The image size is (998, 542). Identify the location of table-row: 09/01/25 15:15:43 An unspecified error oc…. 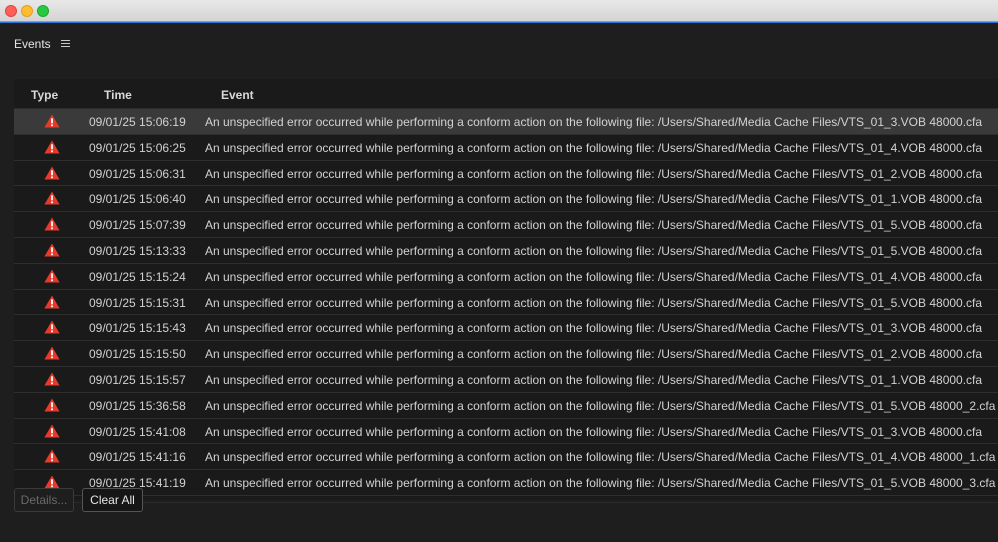
(506, 328).